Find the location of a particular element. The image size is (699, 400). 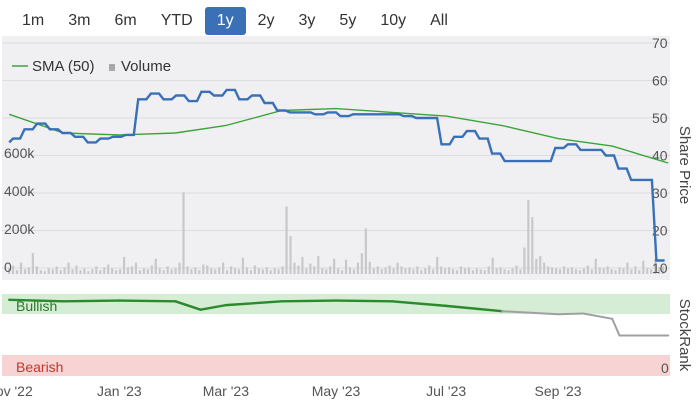

price-tick-70: 70 is located at coordinates (660, 43).